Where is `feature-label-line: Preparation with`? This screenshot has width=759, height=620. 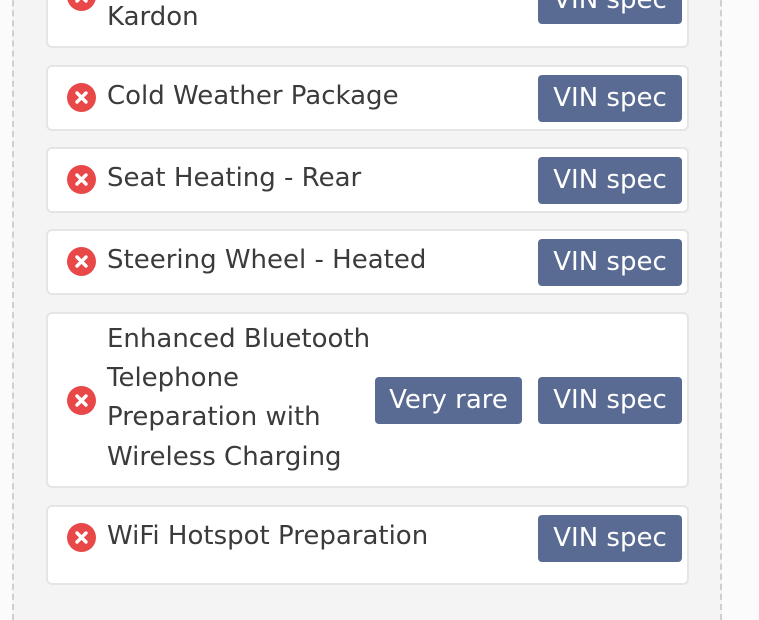
feature-label-line: Preparation with is located at coordinates (214, 417).